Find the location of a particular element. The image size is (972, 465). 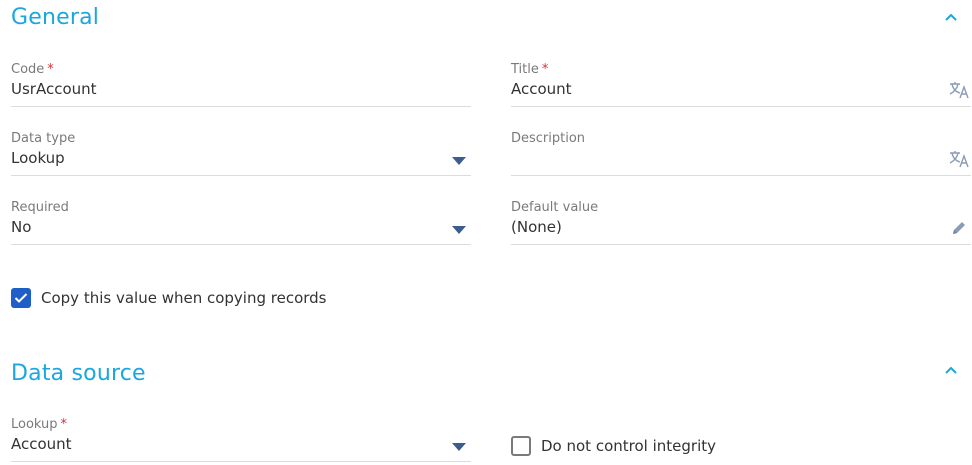

code-label: Code * is located at coordinates (32, 69).